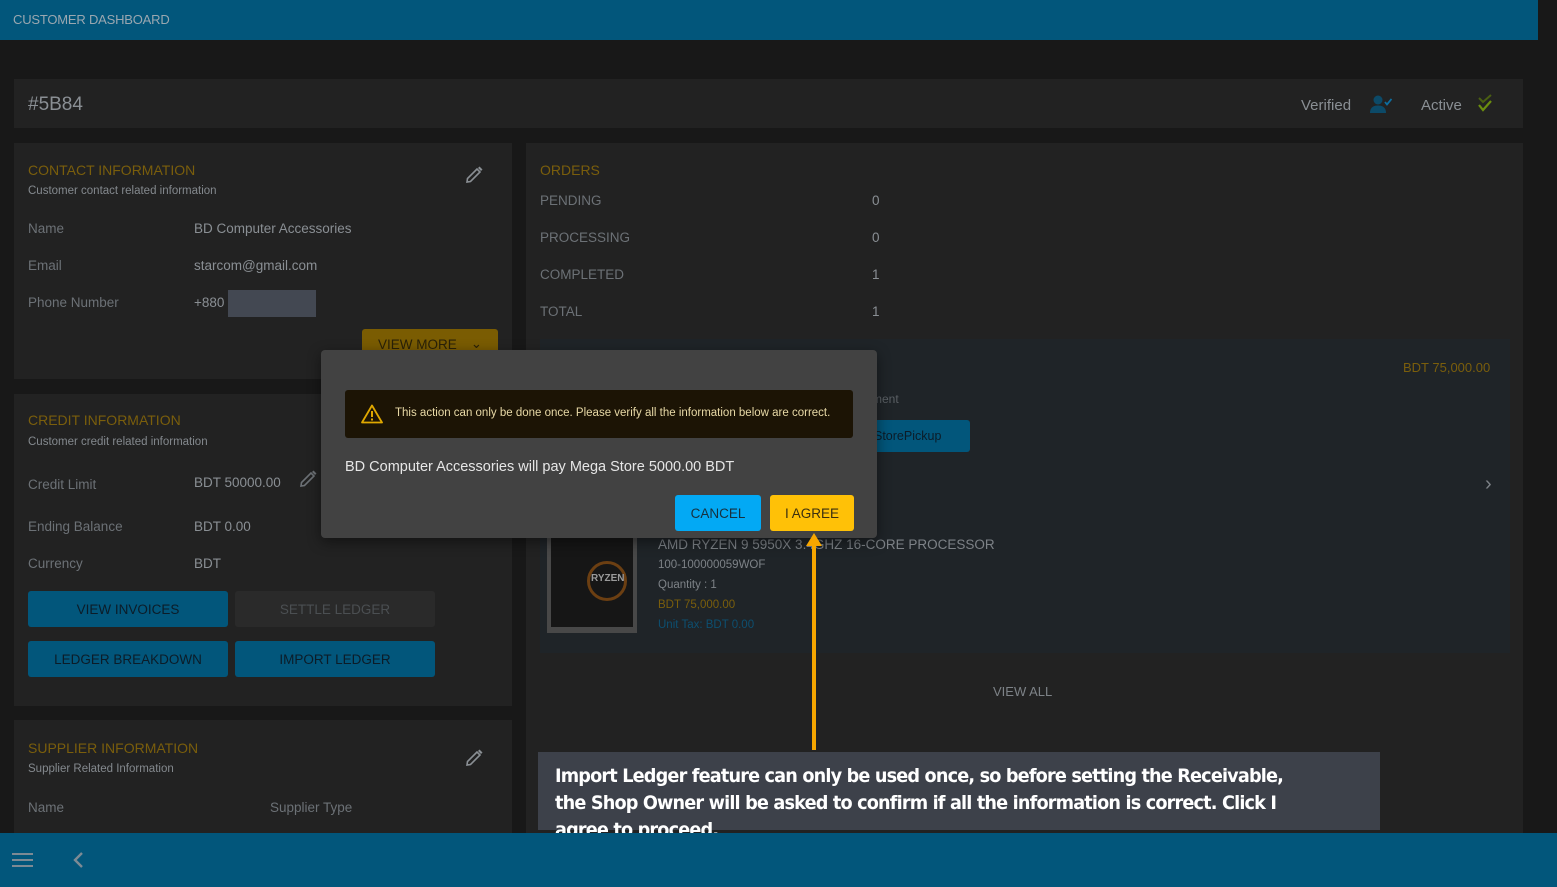 The width and height of the screenshot is (1557, 887). Describe the element at coordinates (812, 513) in the screenshot. I see `i-agree-button: I AGREE` at that location.